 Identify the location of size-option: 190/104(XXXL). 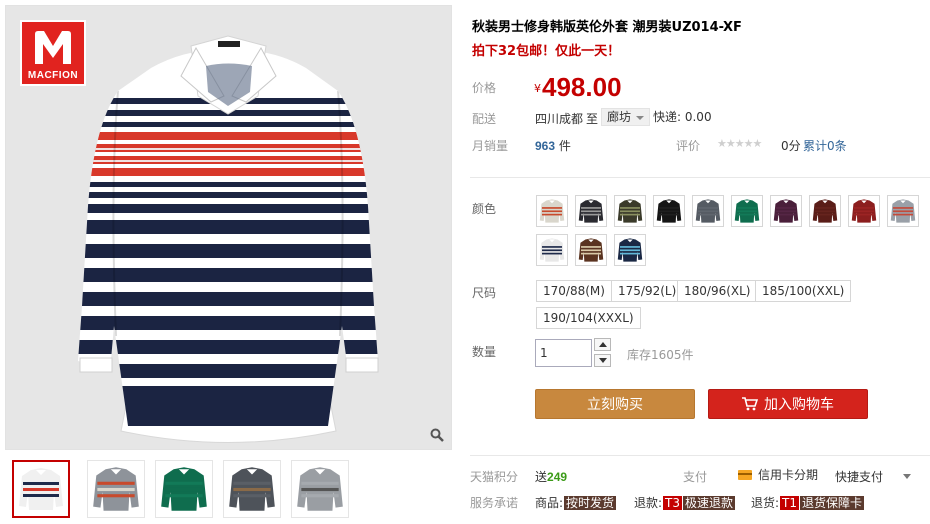
(588, 318).